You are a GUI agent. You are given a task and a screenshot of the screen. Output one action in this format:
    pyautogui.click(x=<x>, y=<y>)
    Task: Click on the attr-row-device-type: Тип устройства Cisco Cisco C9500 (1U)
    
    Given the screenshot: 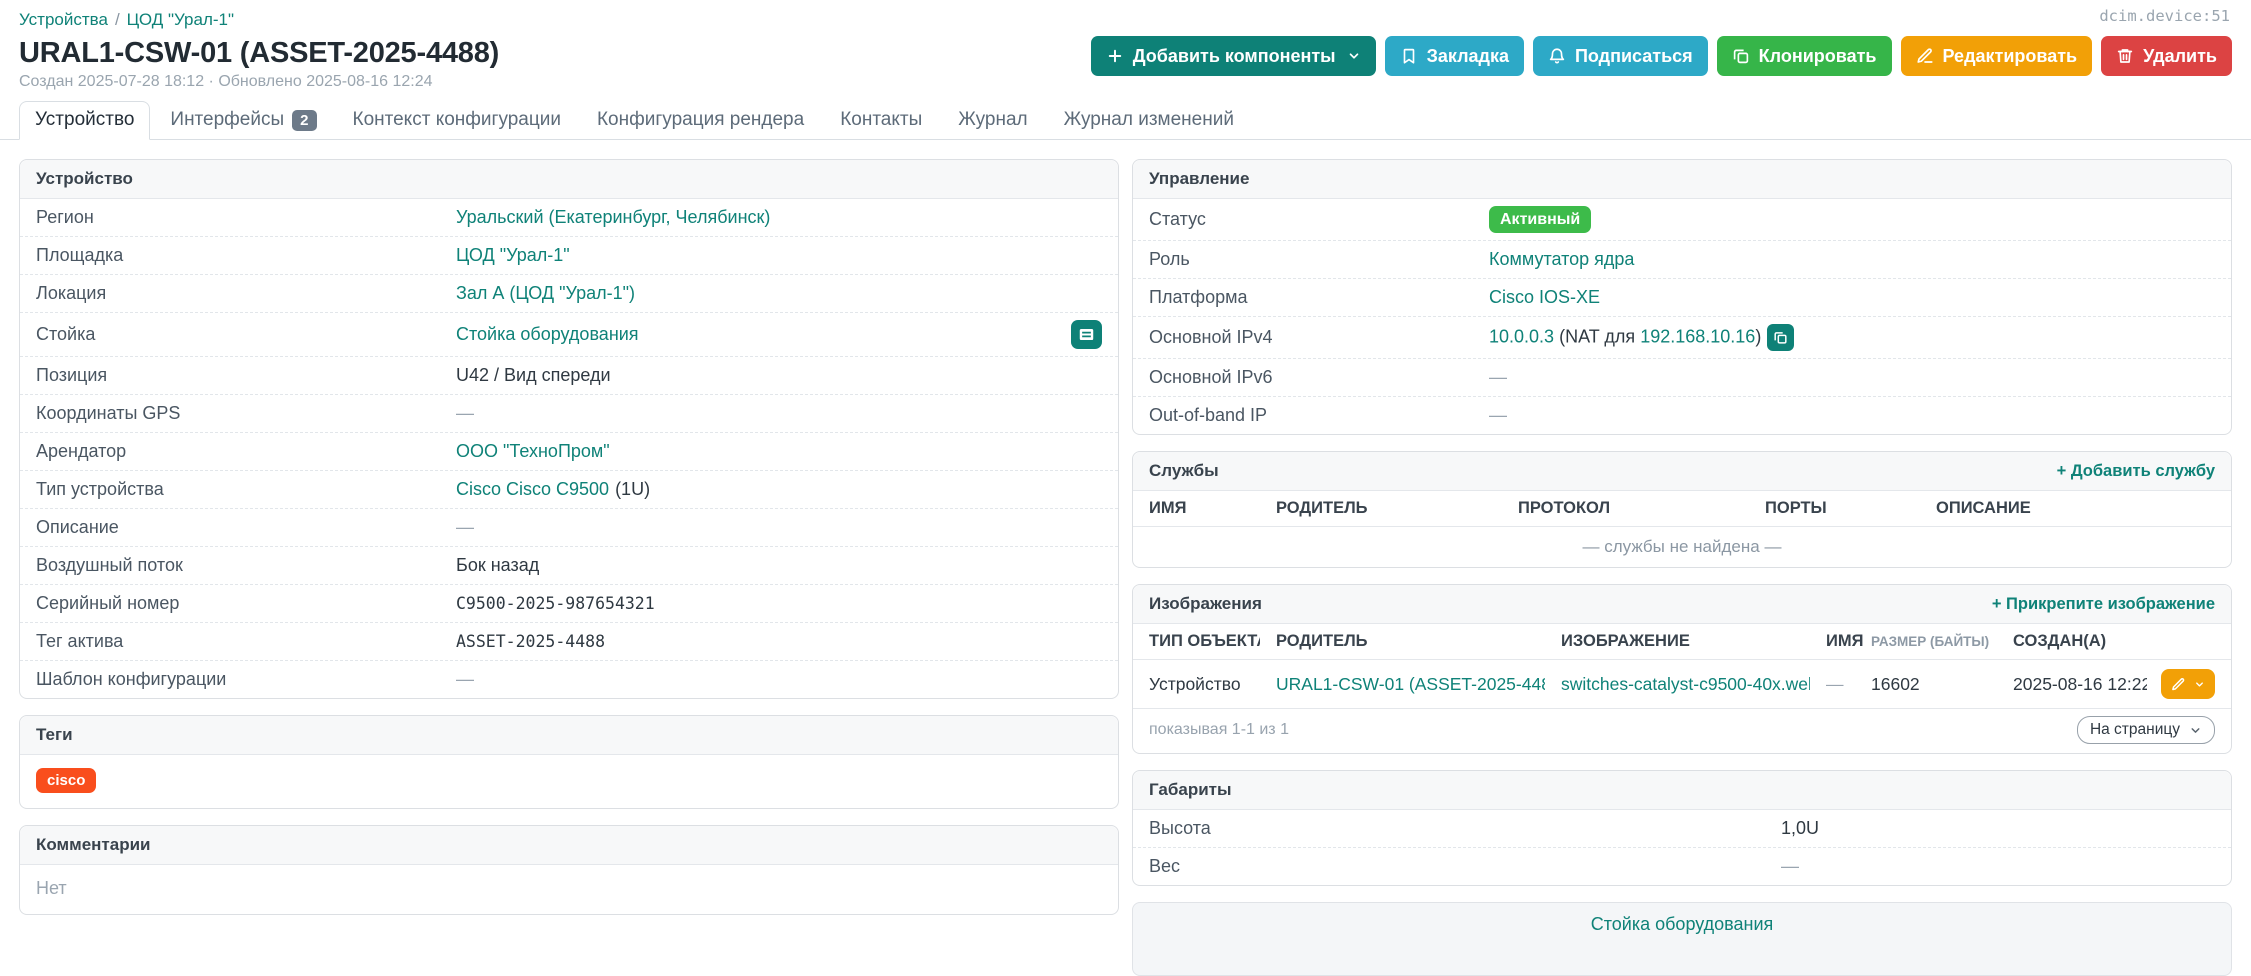 What is the action you would take?
    pyautogui.click(x=569, y=489)
    